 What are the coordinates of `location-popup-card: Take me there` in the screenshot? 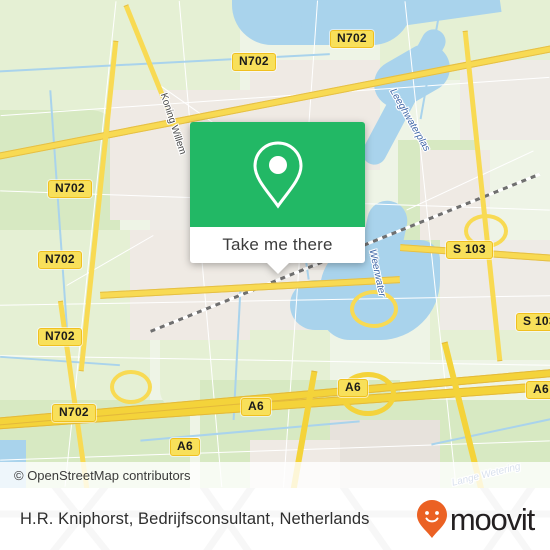 It's located at (277, 198).